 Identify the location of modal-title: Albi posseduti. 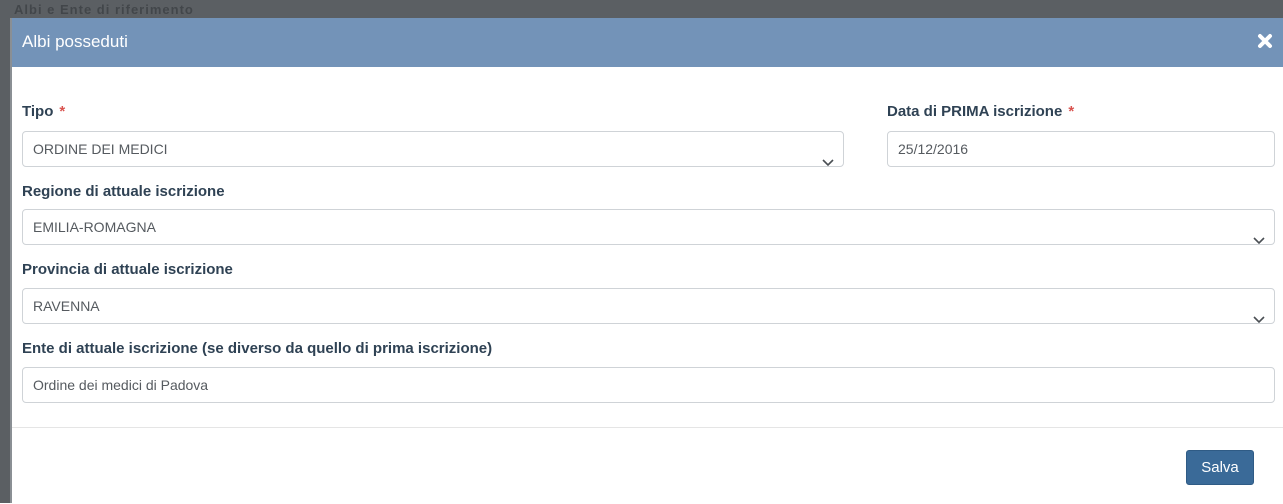
(75, 41).